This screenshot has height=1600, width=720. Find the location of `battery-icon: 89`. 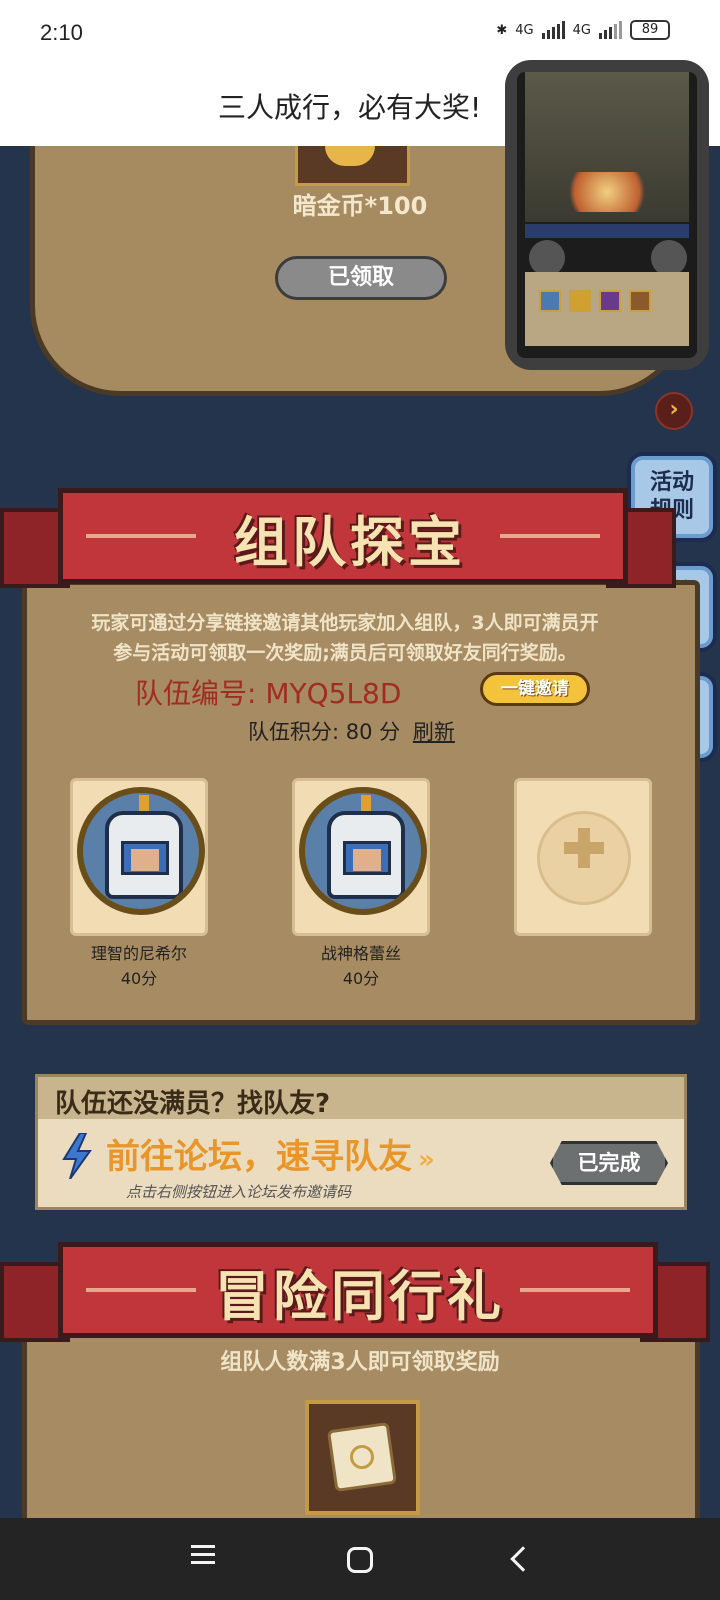

battery-icon: 89 is located at coordinates (650, 30).